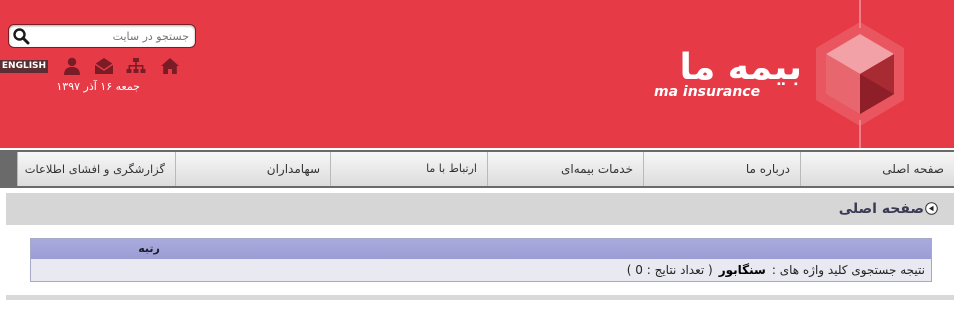 Image resolution: width=954 pixels, height=328 pixels. I want to click on current-date: جمعه ۱۶ آذر ۱۳۹۷, so click(98, 86).